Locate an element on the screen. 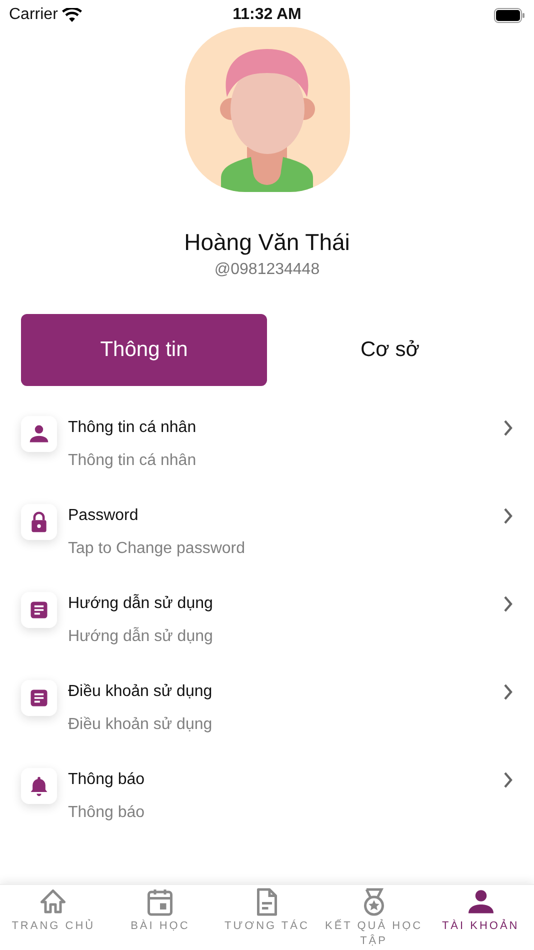 The height and width of the screenshot is (950, 534). item-title: Thông tin cá nhân is located at coordinates (280, 428).